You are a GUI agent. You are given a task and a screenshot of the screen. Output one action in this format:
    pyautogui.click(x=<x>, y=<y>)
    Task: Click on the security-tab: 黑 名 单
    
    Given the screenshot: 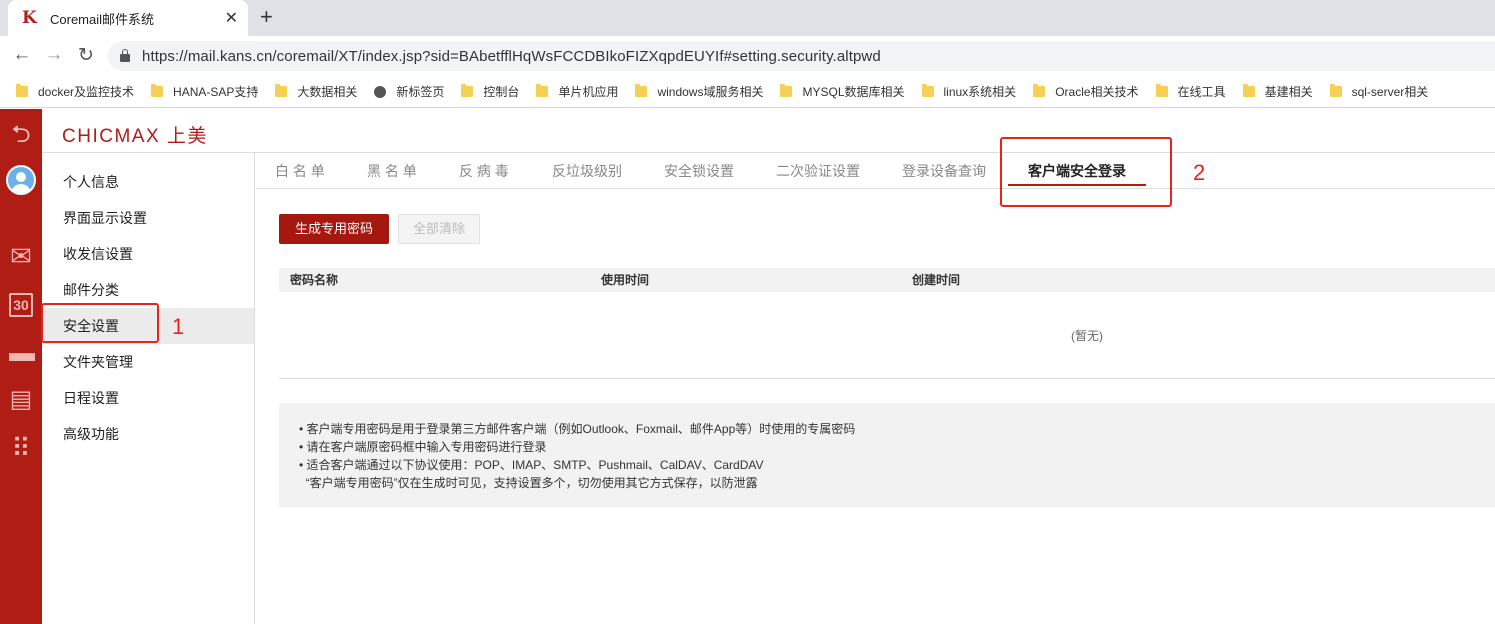 What is the action you would take?
    pyautogui.click(x=392, y=171)
    